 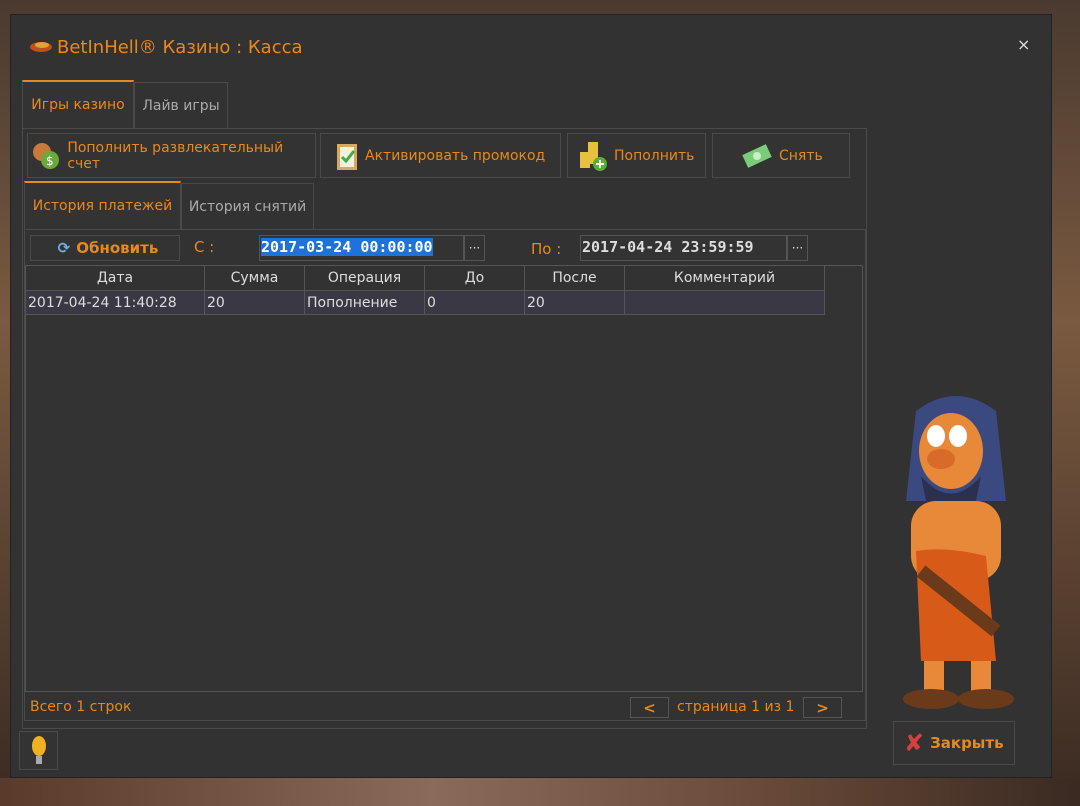 What do you see at coordinates (78, 104) in the screenshot?
I see `tab-casino-games: Игры казино` at bounding box center [78, 104].